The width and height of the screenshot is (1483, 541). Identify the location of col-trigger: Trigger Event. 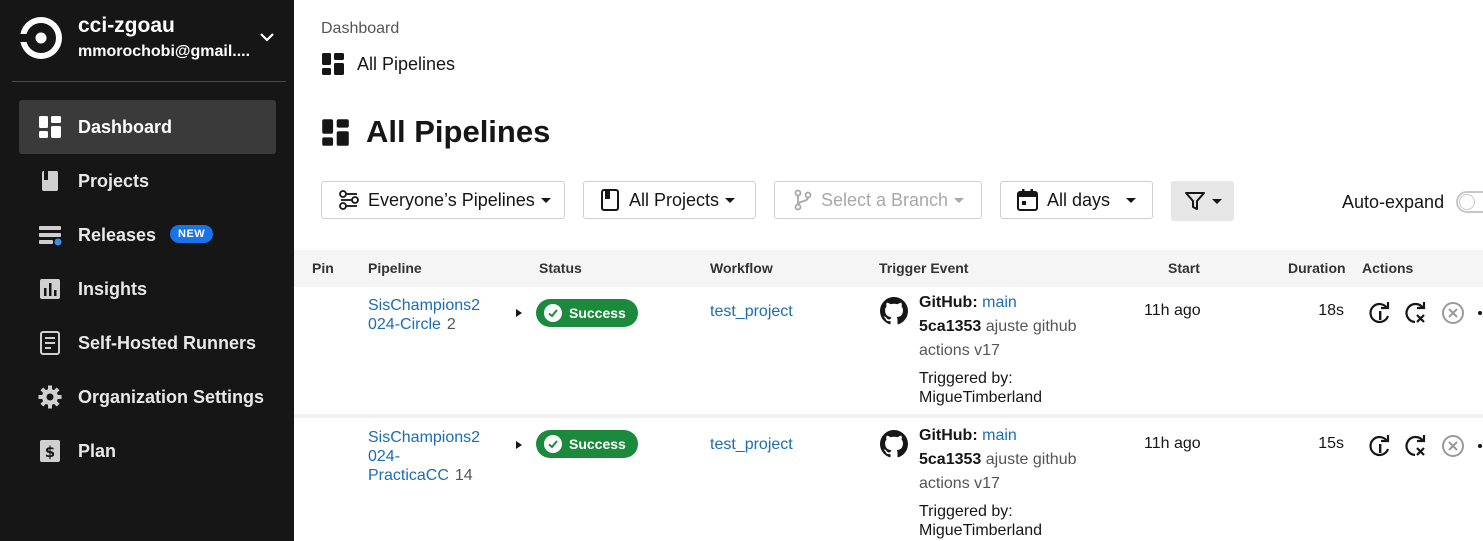
(924, 268).